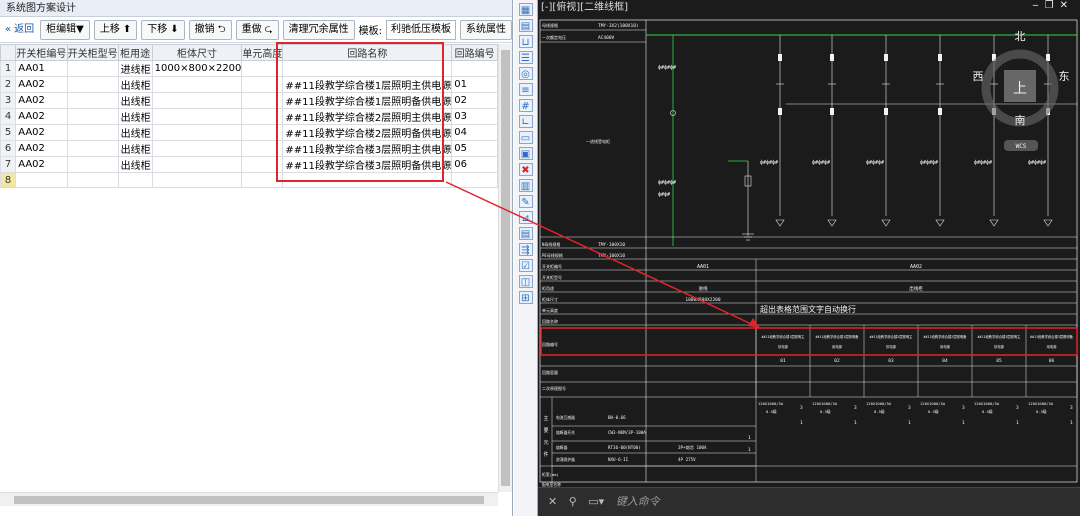  Describe the element at coordinates (41, 68) in the screenshot. I see `cell-cab: AA01` at that location.